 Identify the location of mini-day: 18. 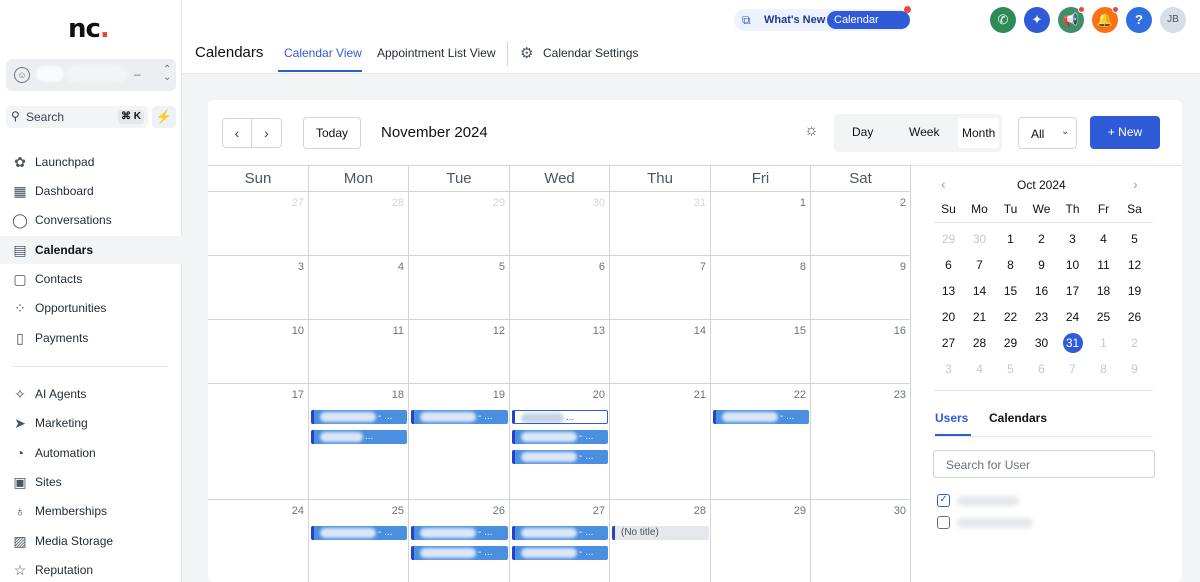
(1103, 291).